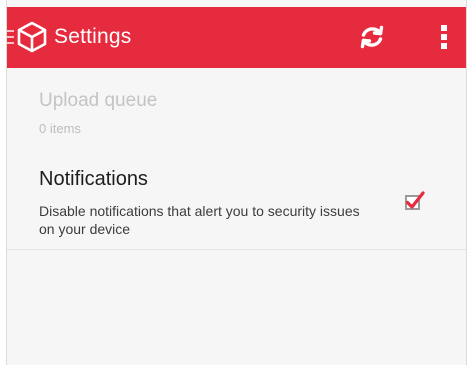  I want to click on overflow-menu-icon, so click(444, 37).